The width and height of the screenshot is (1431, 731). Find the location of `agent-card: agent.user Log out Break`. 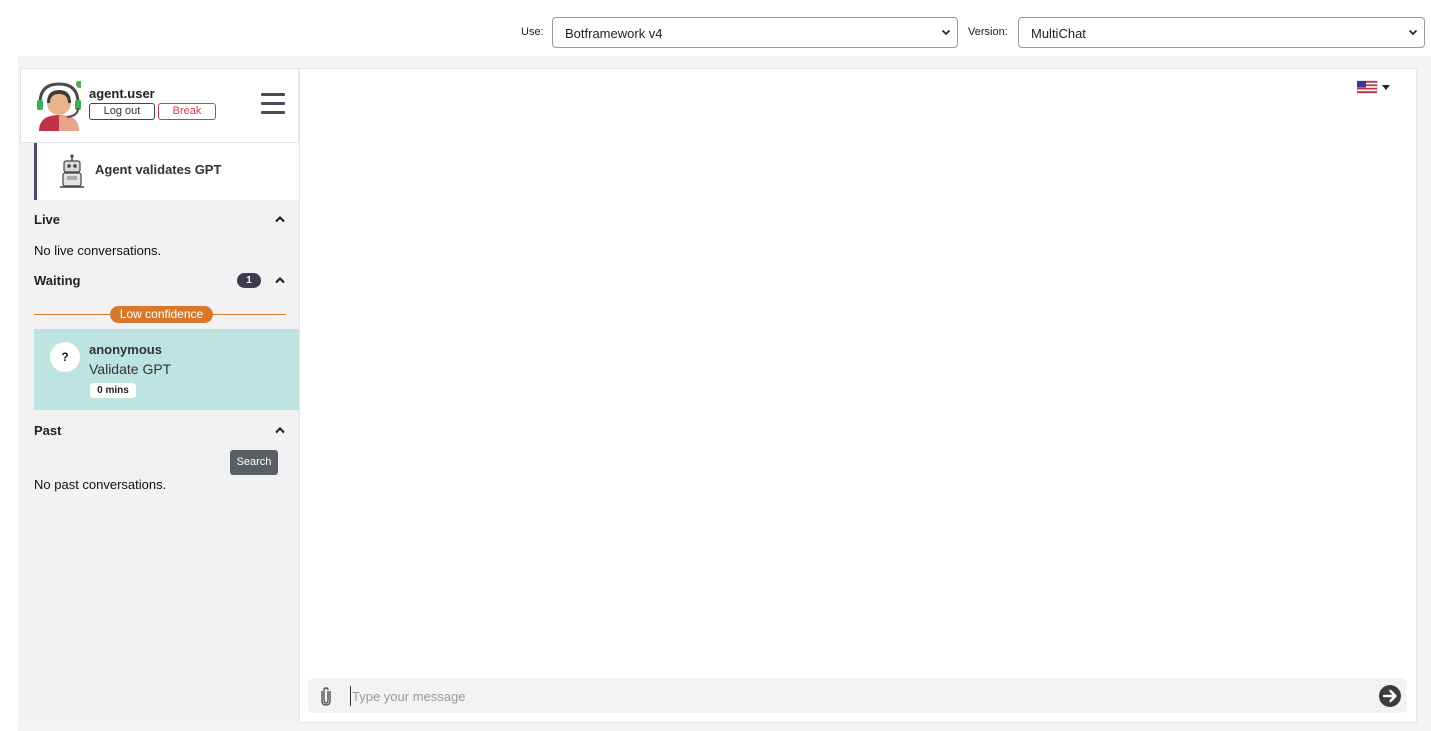

agent-card: agent.user Log out Break is located at coordinates (159, 105).